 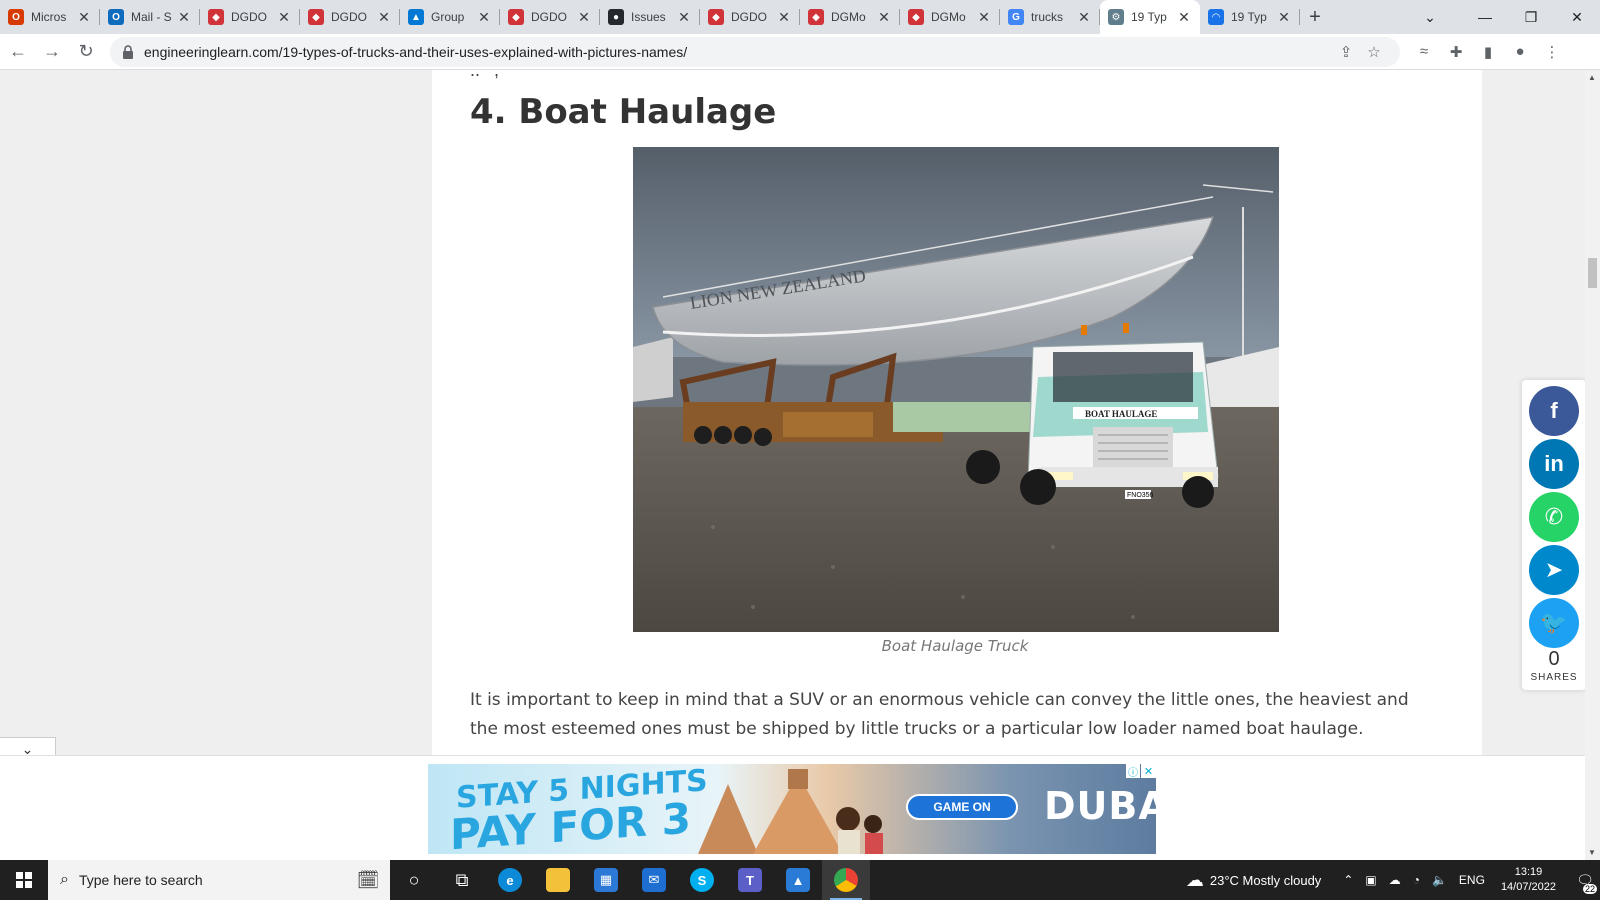 I want to click on language-indicator: ENG, so click(x=1472, y=880).